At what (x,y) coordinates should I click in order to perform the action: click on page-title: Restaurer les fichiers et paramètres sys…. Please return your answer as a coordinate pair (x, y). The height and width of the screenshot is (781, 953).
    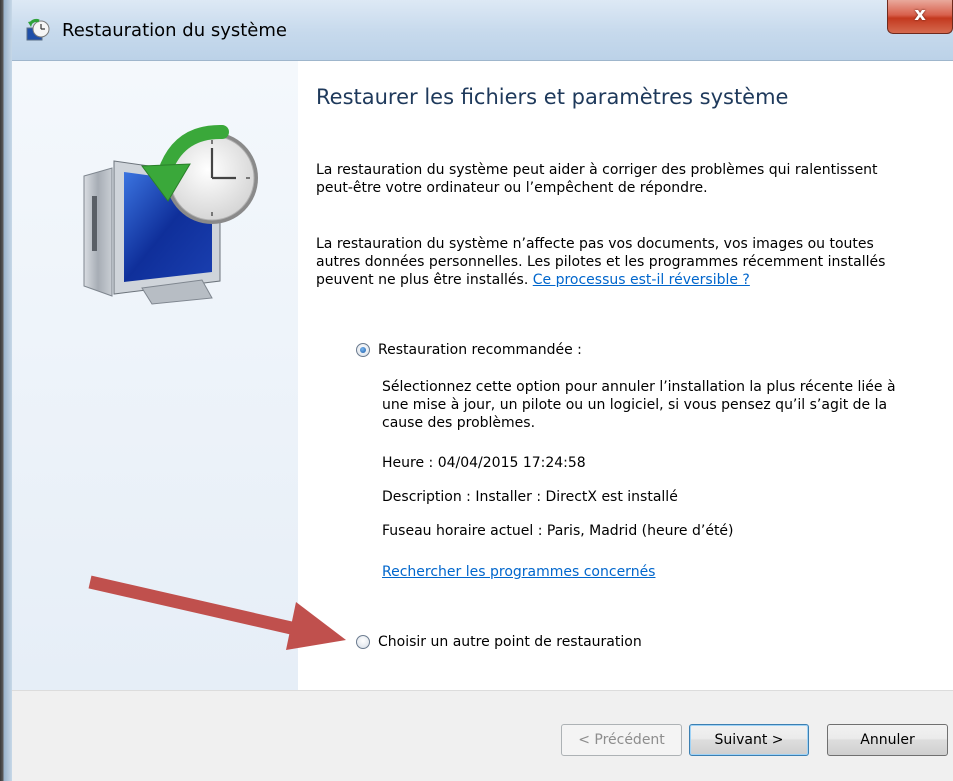
    Looking at the image, I should click on (552, 97).